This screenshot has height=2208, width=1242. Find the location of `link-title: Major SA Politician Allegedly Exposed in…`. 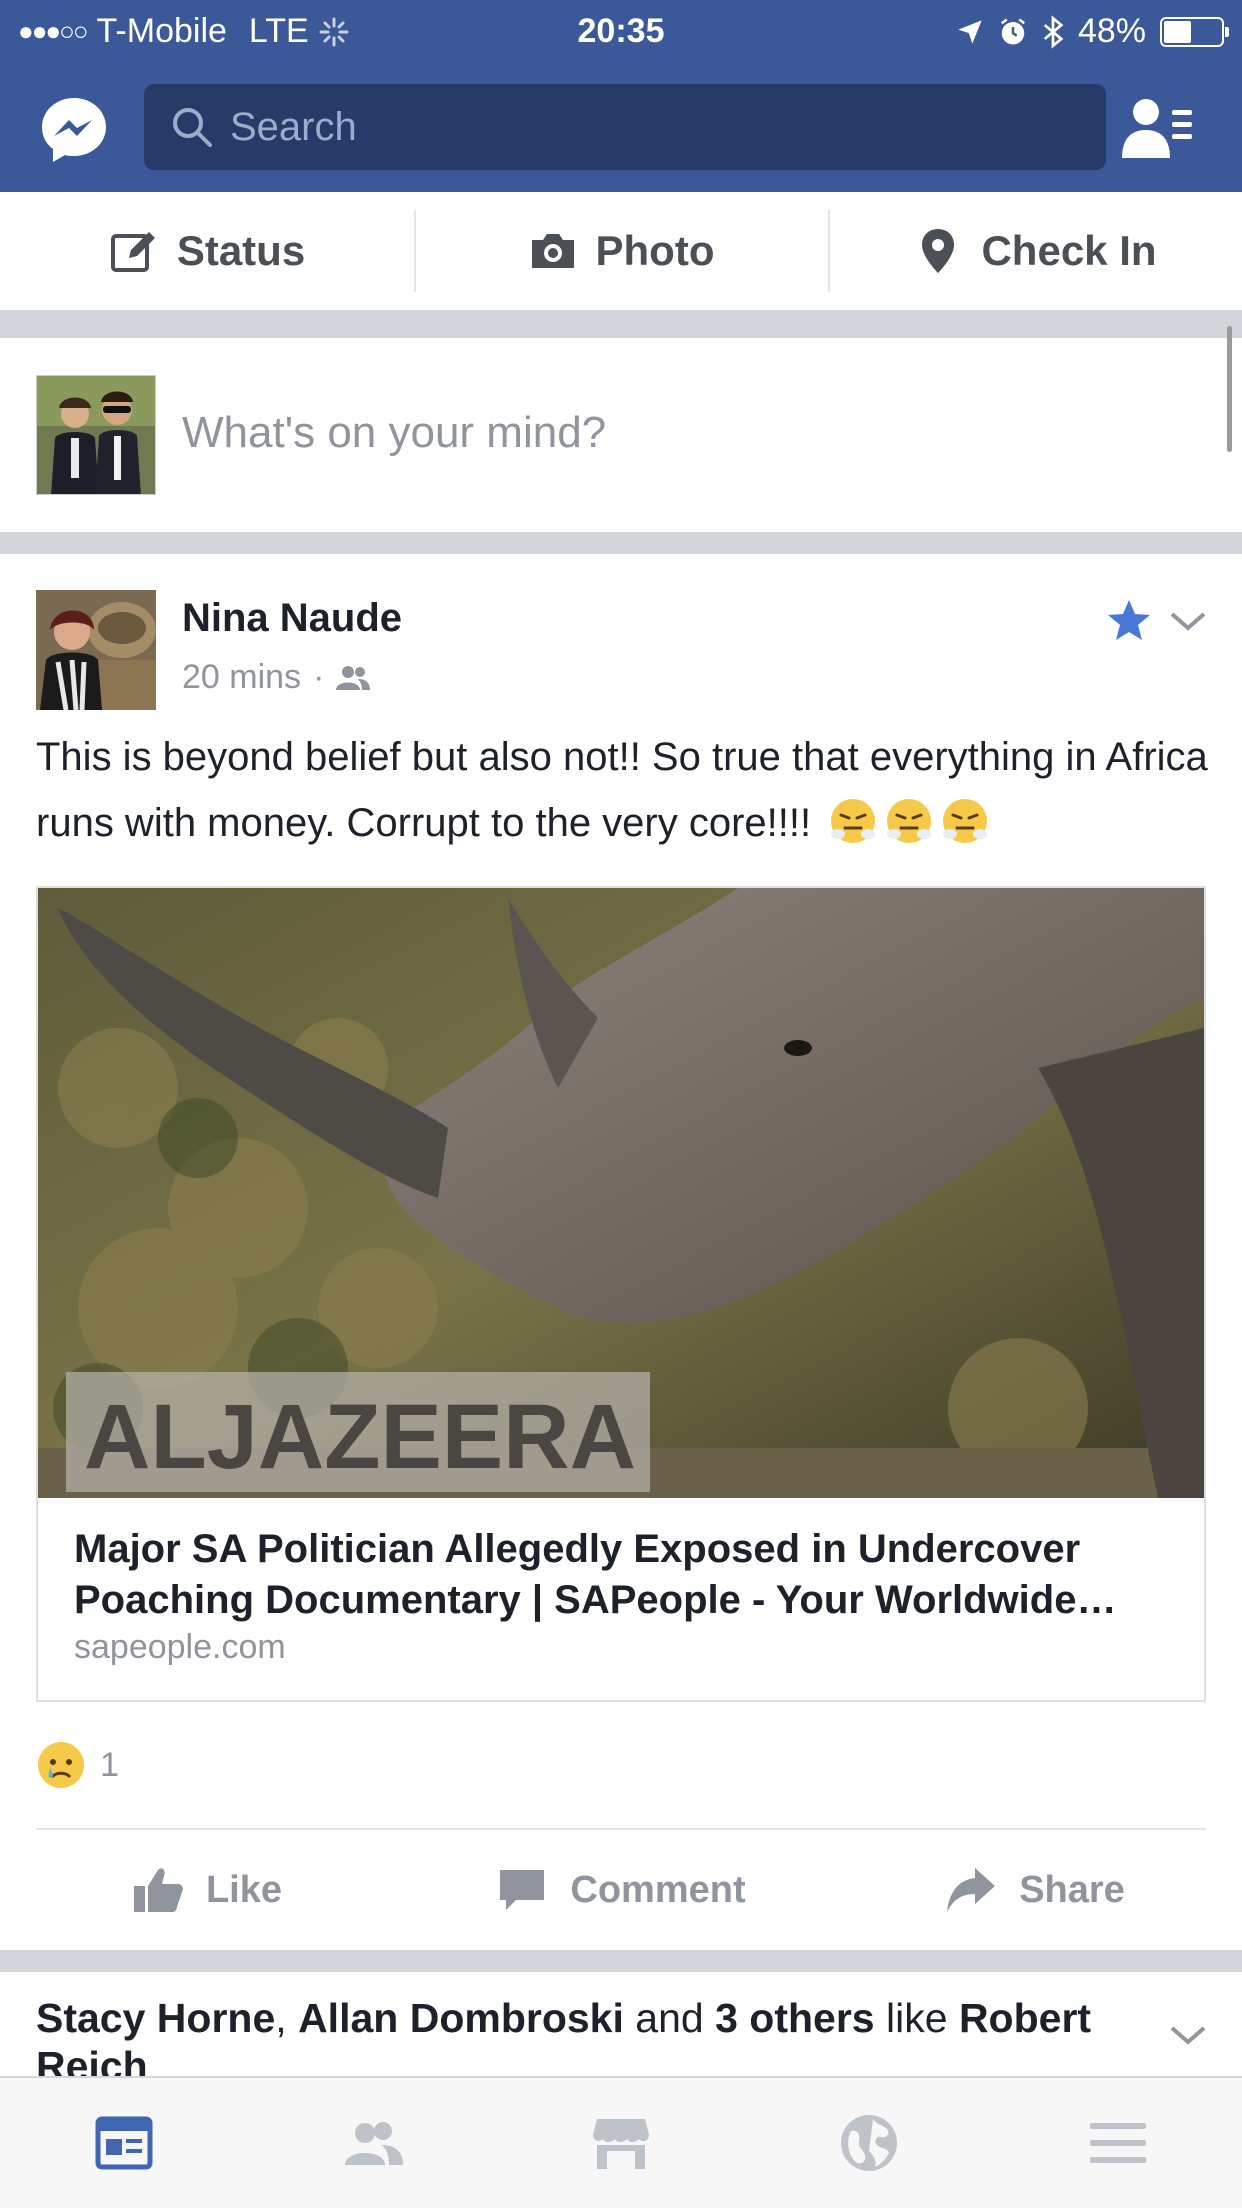

link-title: Major SA Politician Allegedly Exposed in… is located at coordinates (624, 1575).